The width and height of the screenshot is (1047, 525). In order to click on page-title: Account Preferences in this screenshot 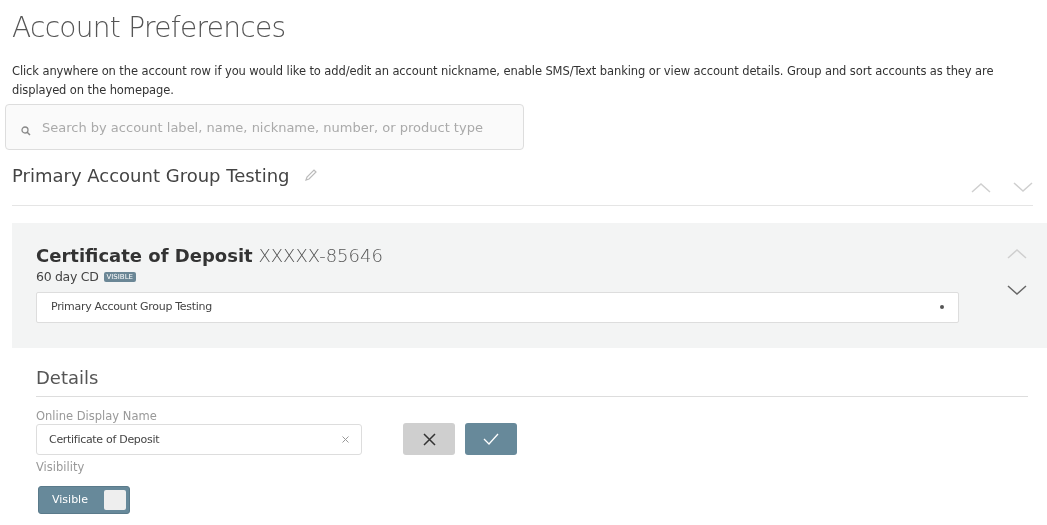, I will do `click(149, 28)`.